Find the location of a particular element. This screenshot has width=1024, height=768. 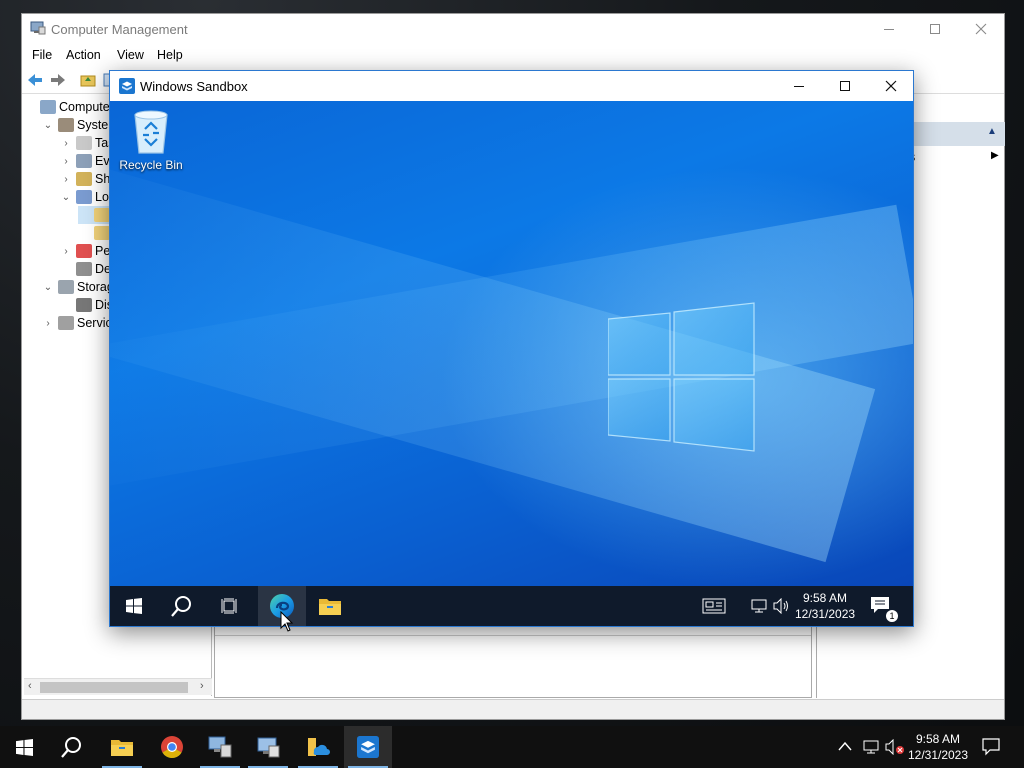

sandbox-maximize-button is located at coordinates (845, 86).